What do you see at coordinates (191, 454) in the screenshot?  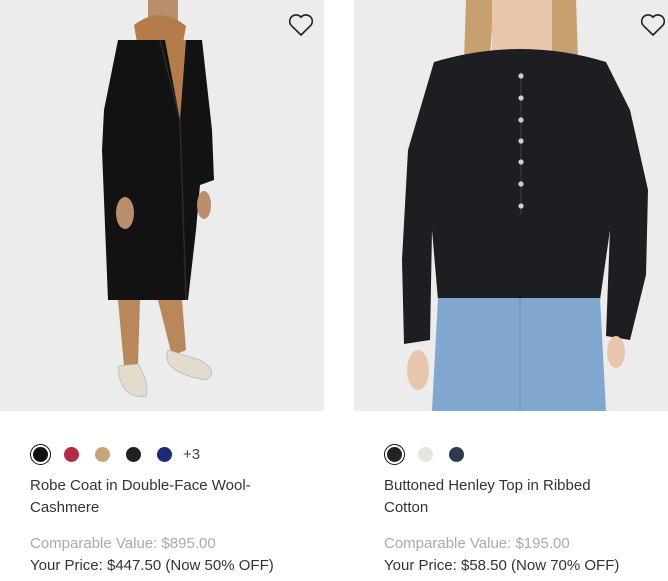 I see `more-colors-count: +3` at bounding box center [191, 454].